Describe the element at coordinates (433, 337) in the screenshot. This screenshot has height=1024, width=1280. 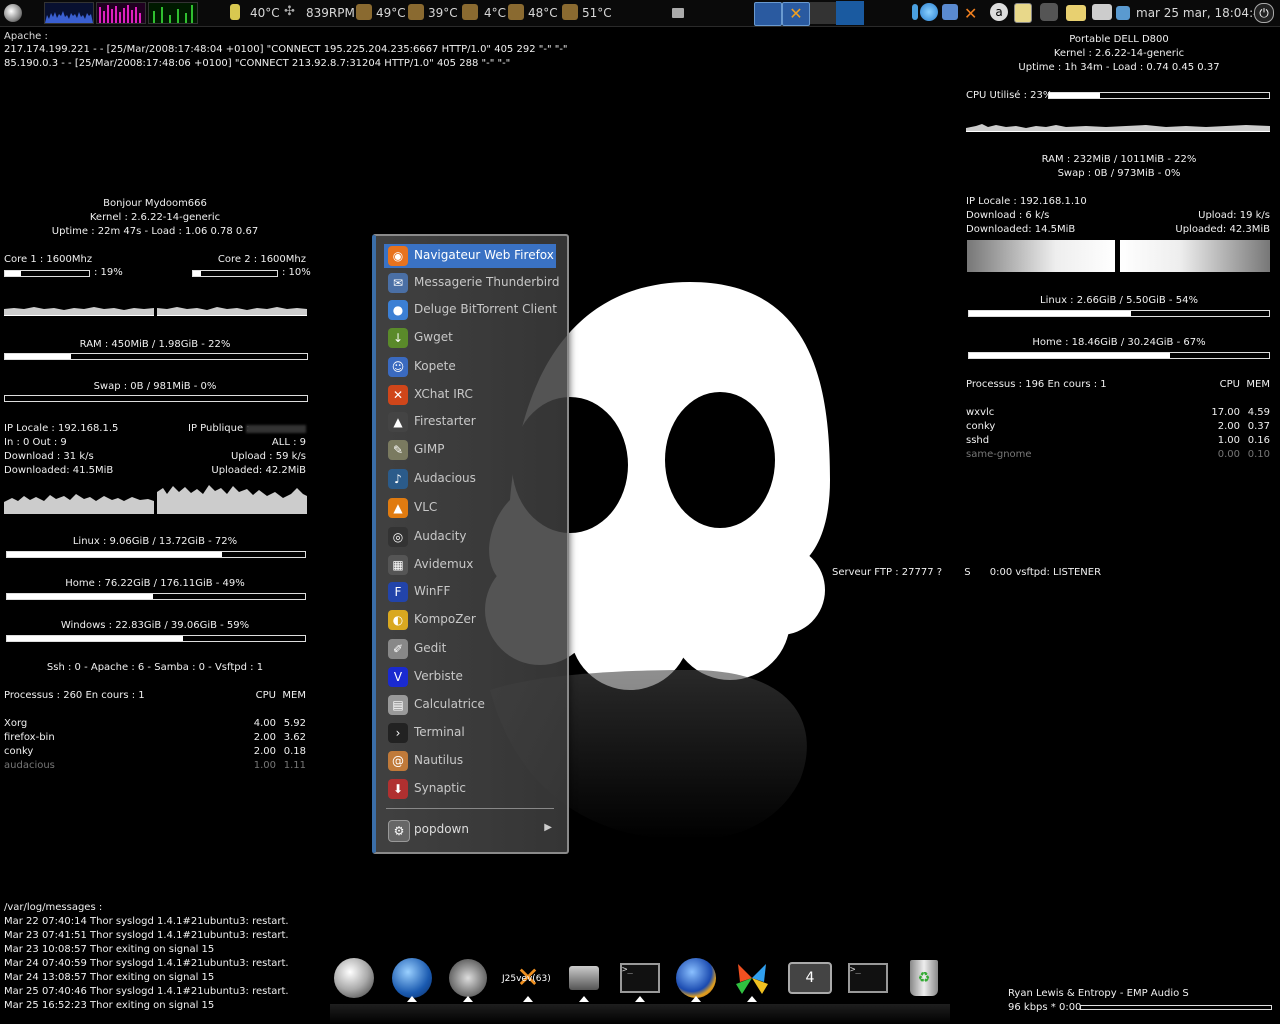
I see `menu-item-label: Gwget` at that location.